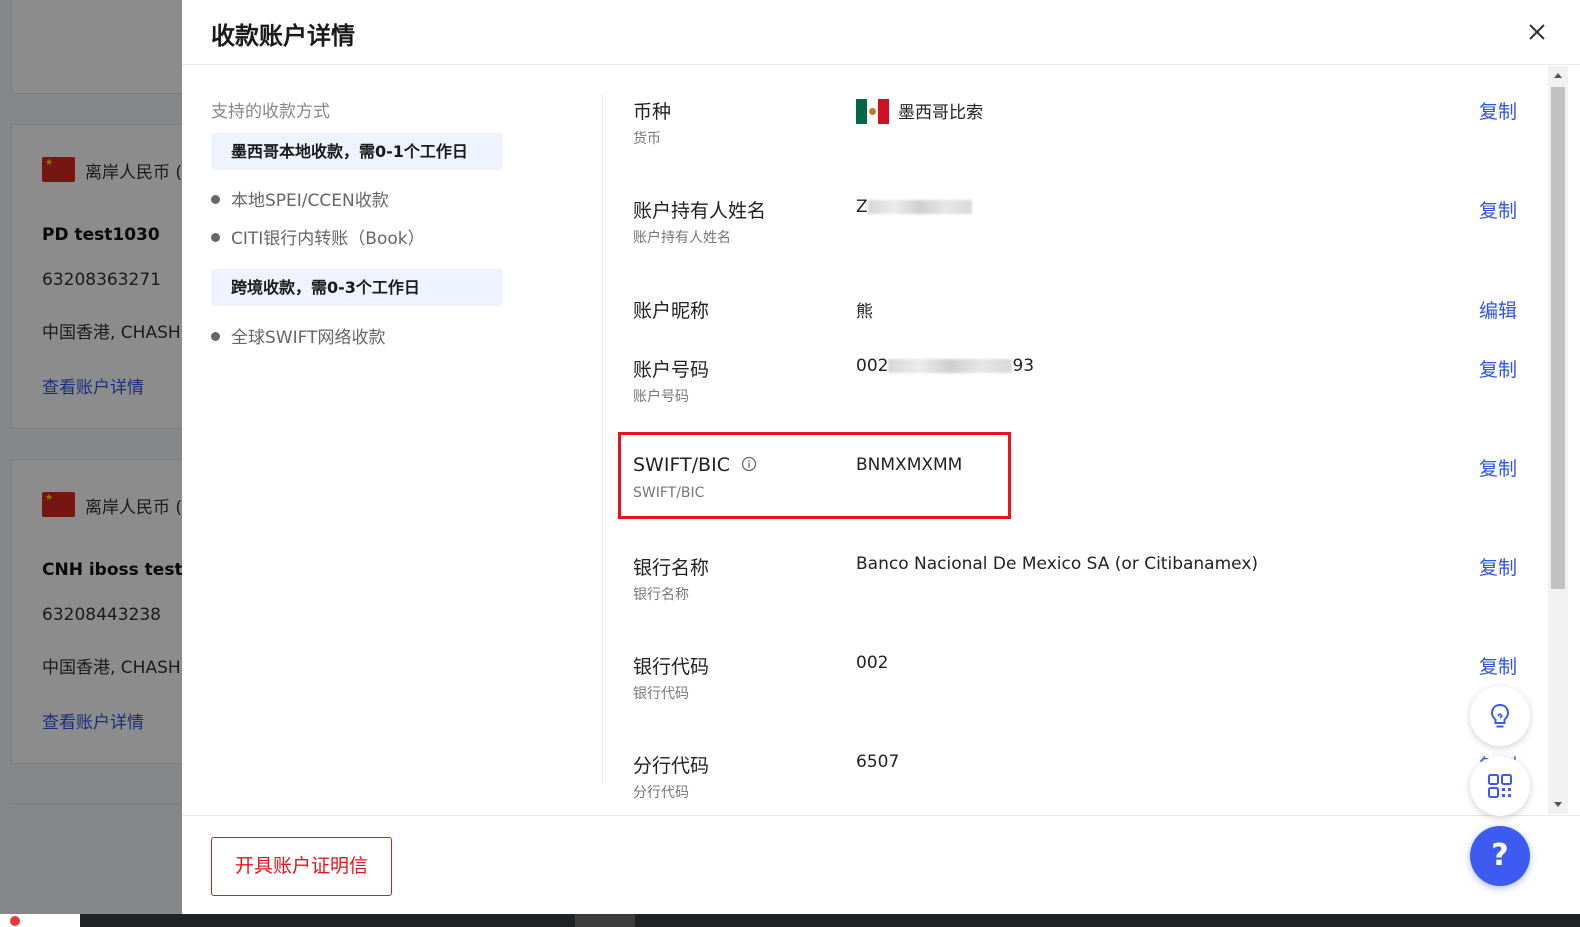 Image resolution: width=1580 pixels, height=927 pixels. Describe the element at coordinates (700, 211) in the screenshot. I see `row-label: 账户持有人姓名` at that location.